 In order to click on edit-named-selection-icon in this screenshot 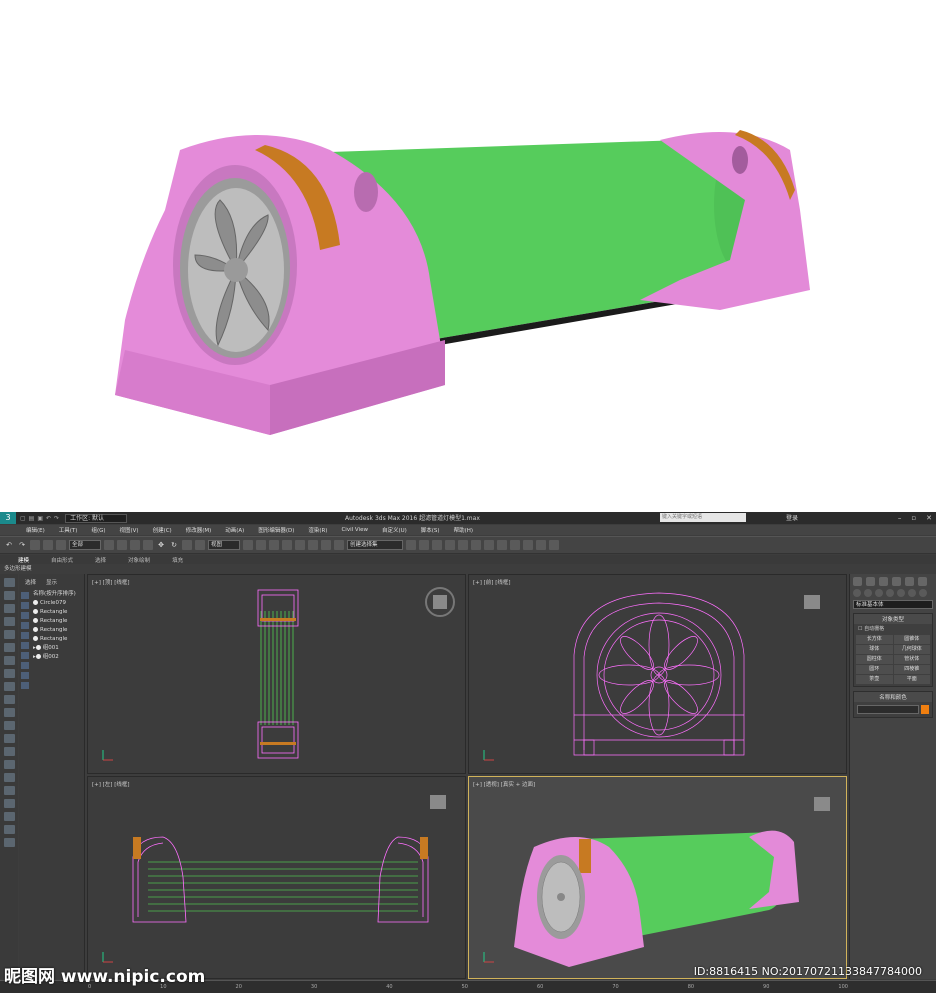, I will do `click(339, 545)`.